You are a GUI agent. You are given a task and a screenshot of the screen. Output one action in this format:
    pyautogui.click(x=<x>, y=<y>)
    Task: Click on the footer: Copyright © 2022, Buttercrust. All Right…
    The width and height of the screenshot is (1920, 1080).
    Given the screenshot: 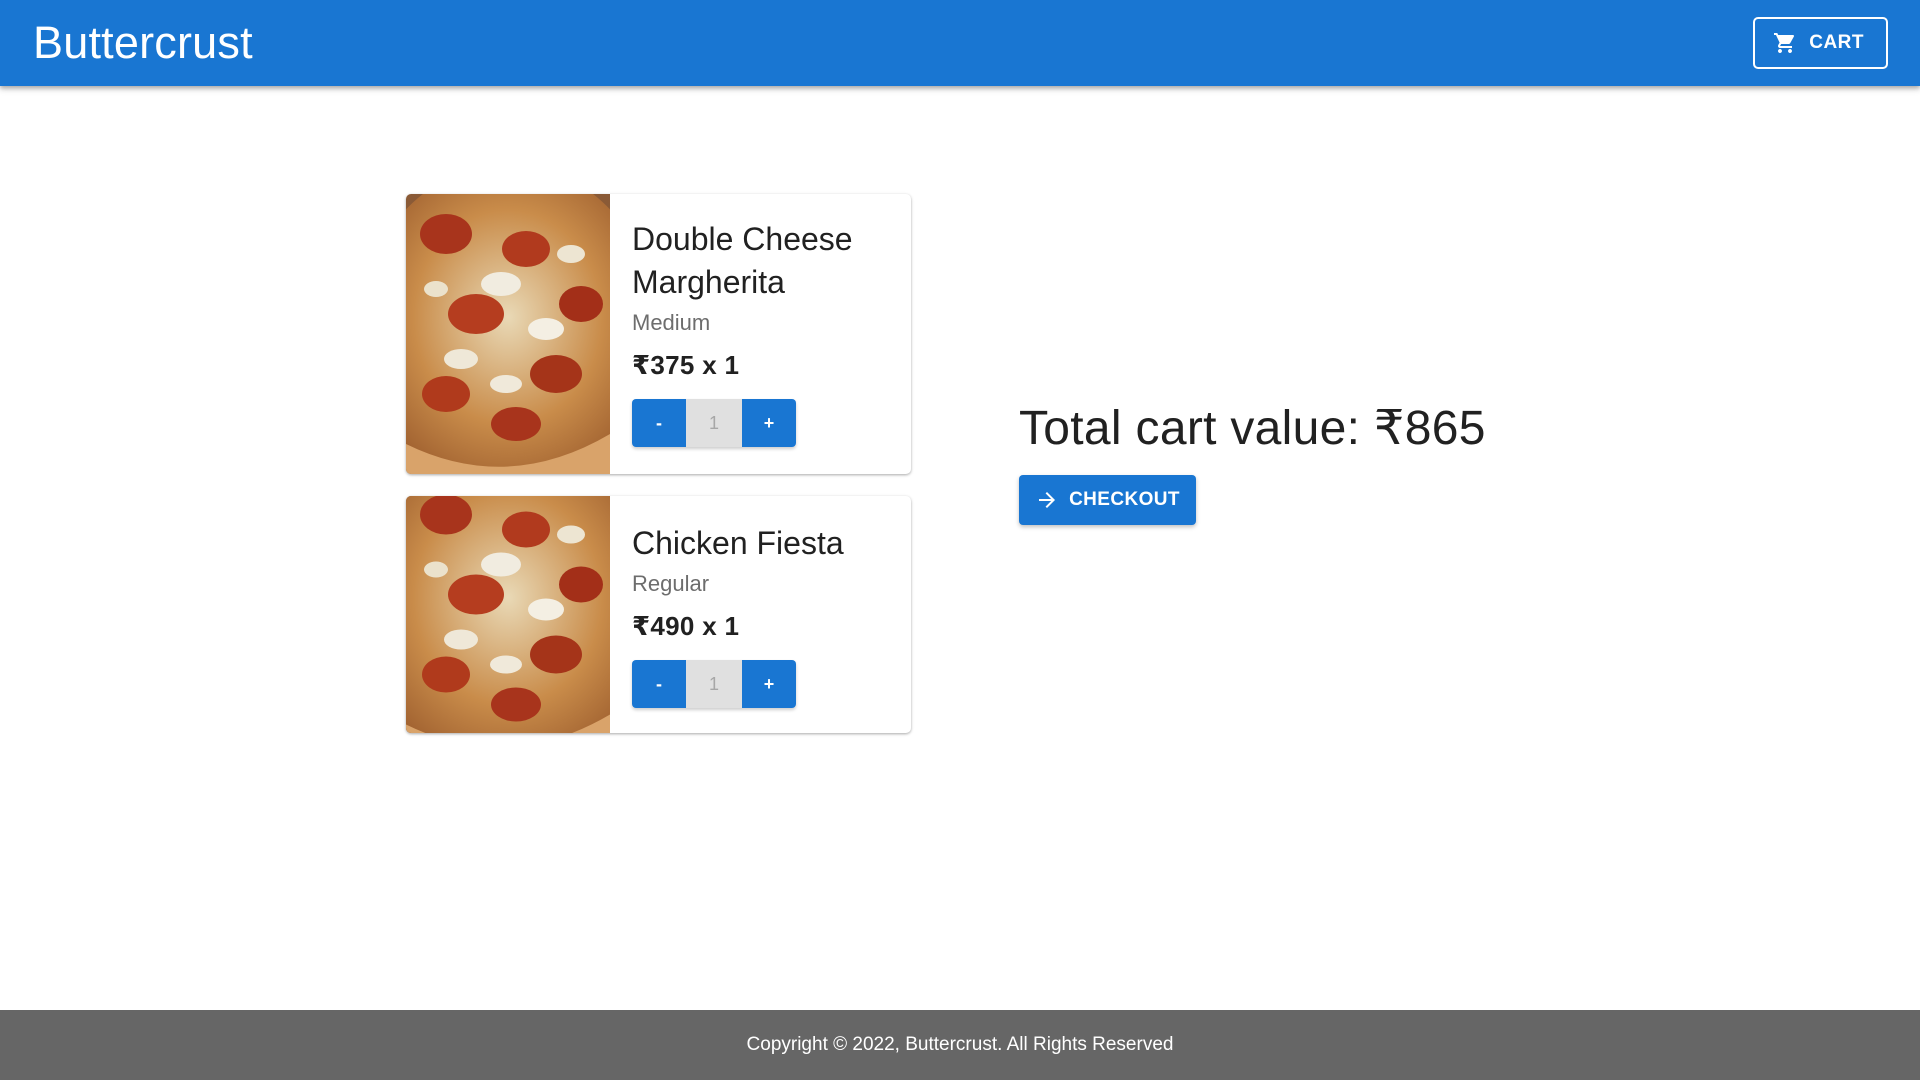 What is the action you would take?
    pyautogui.click(x=960, y=1045)
    